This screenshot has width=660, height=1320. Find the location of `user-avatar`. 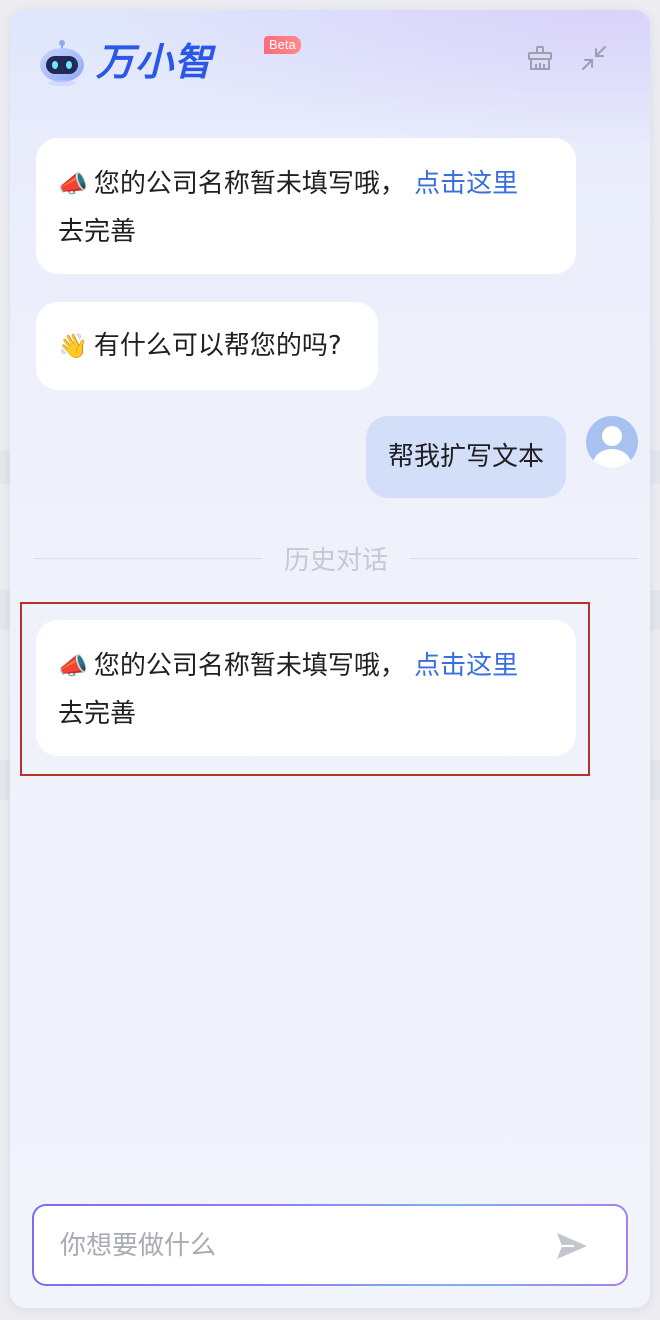

user-avatar is located at coordinates (612, 442).